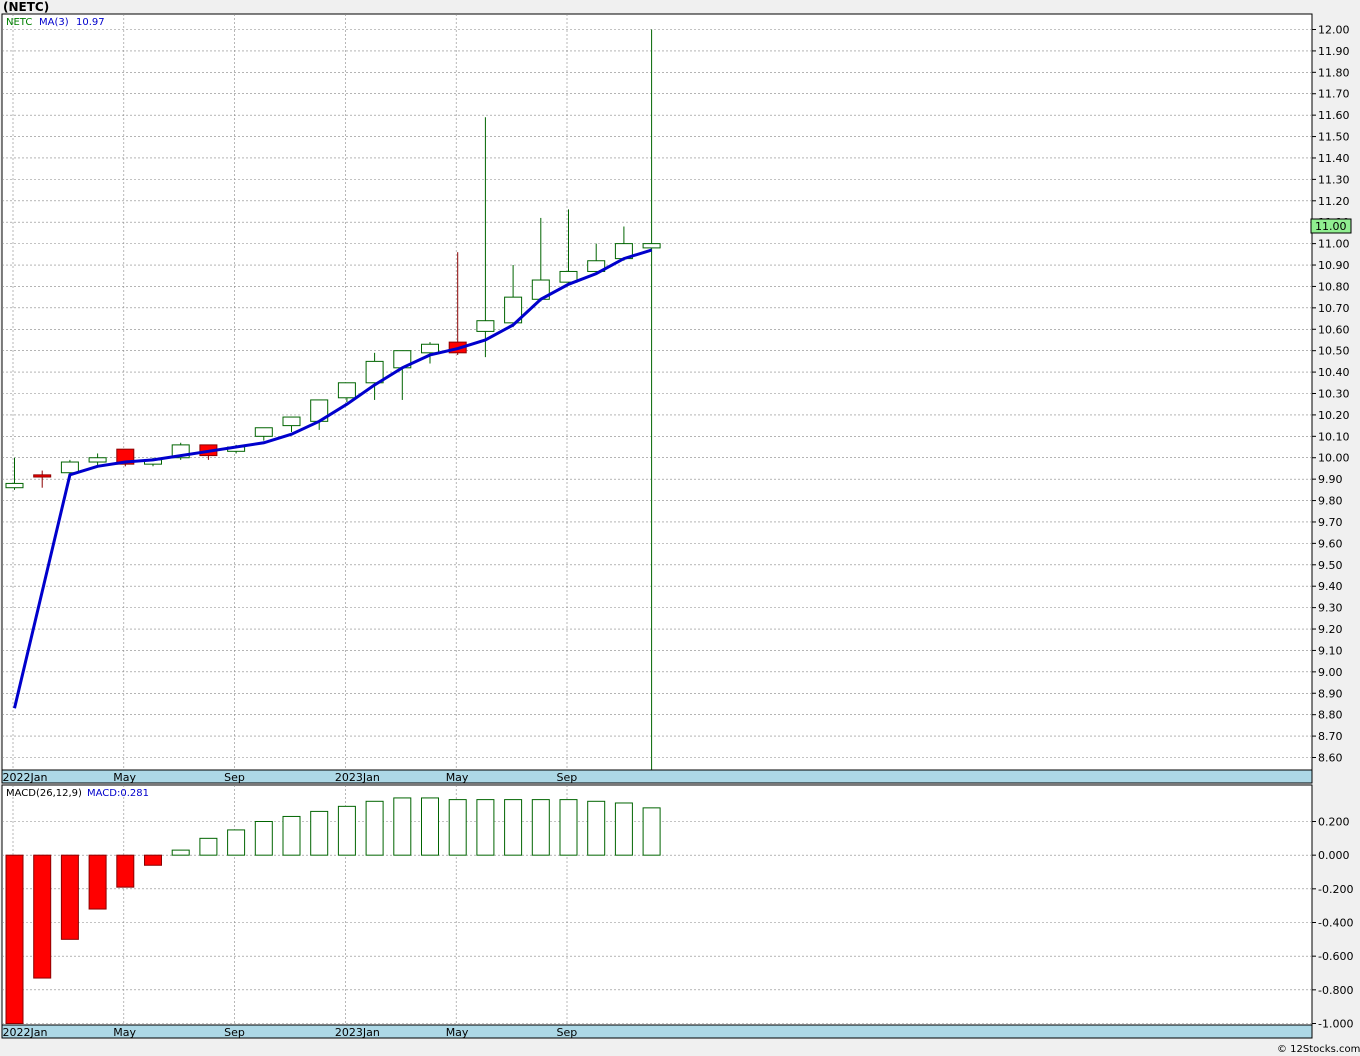 This screenshot has height=1056, width=1360. What do you see at coordinates (1334, 72) in the screenshot?
I see `price-y-tick-label: 11.80` at bounding box center [1334, 72].